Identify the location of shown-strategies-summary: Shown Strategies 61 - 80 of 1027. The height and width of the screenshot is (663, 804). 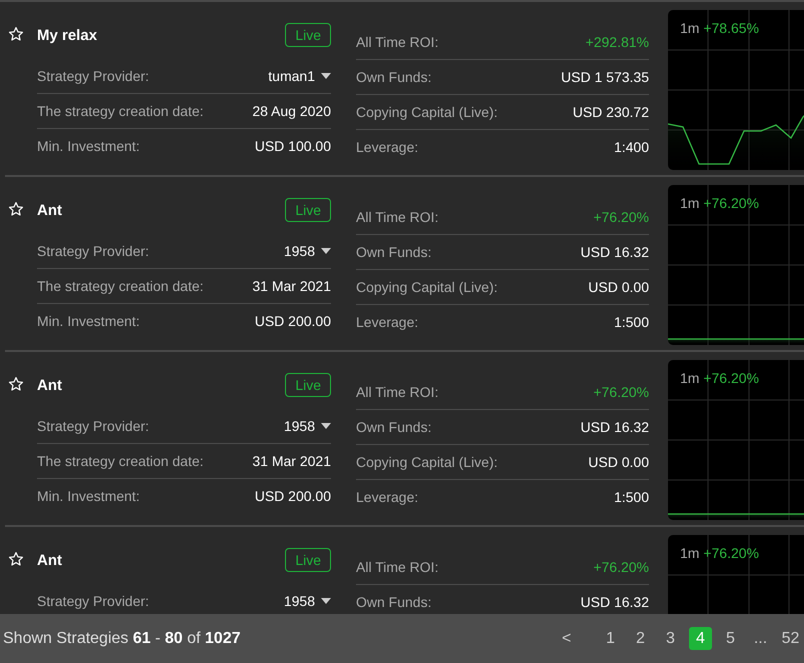
(121, 639).